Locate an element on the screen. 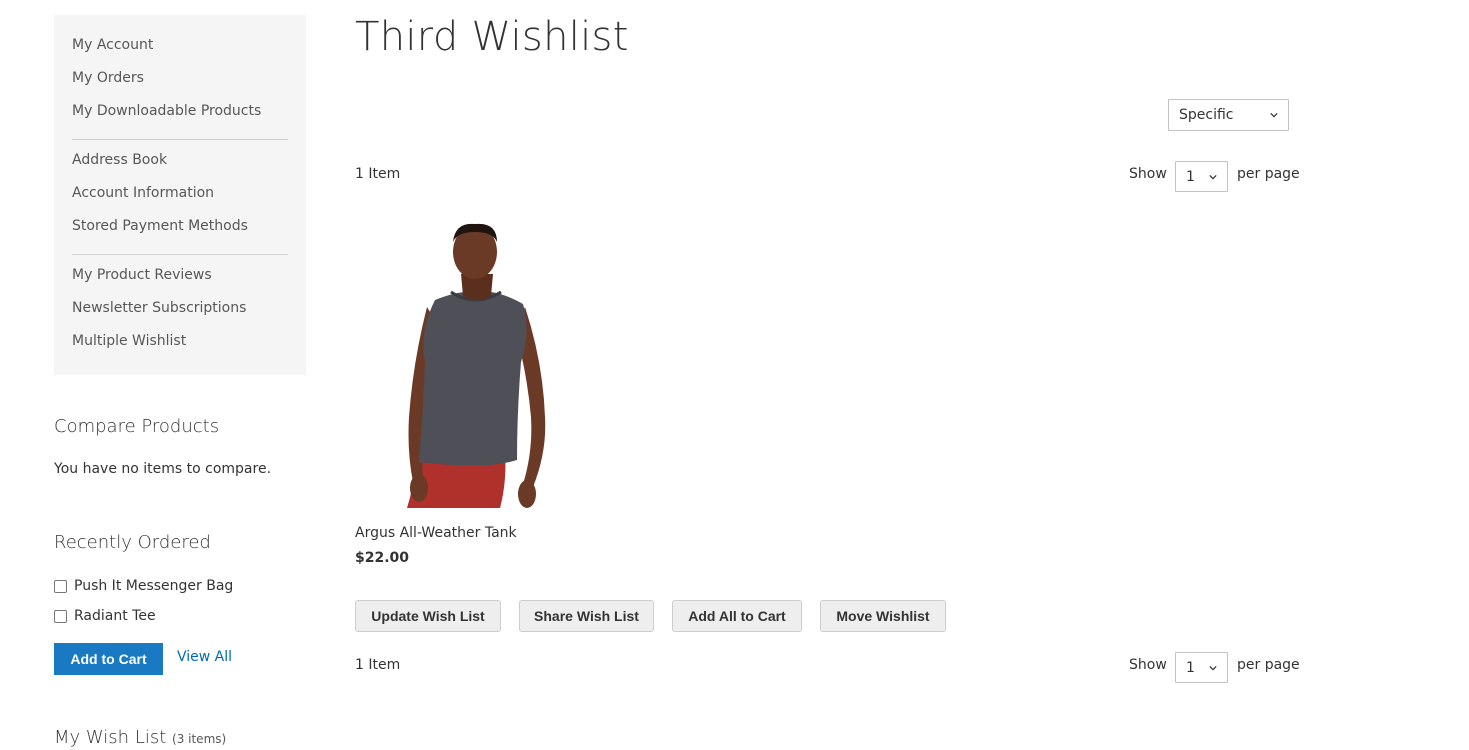  per-page-select-bottom: 1 is located at coordinates (1201, 667).